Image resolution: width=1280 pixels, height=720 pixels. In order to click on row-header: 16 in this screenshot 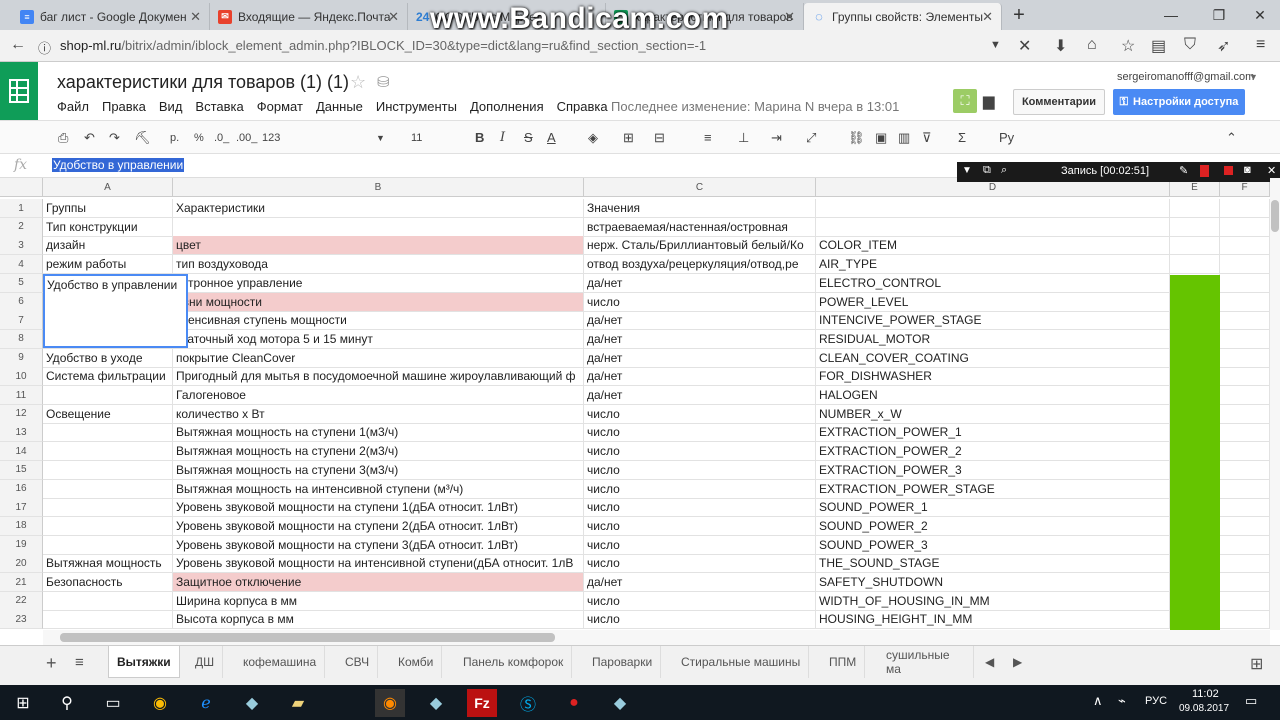, I will do `click(21, 489)`.